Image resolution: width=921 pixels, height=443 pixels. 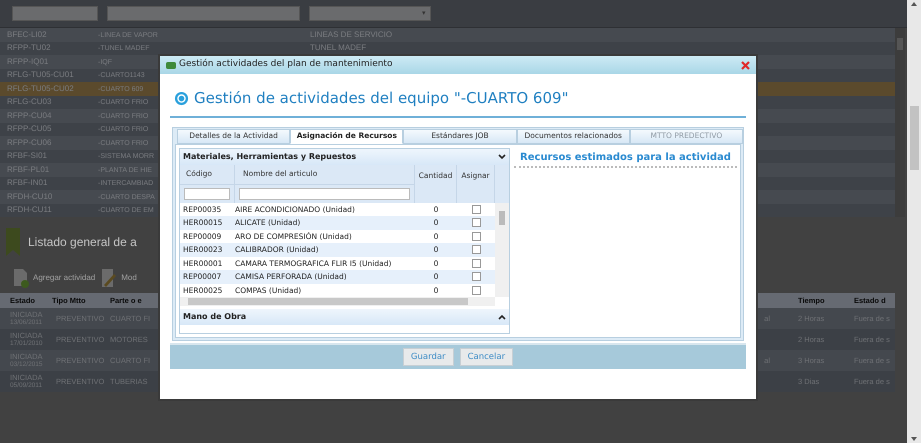 I want to click on table-cell: RFLG-TU05-CU02, so click(x=40, y=88).